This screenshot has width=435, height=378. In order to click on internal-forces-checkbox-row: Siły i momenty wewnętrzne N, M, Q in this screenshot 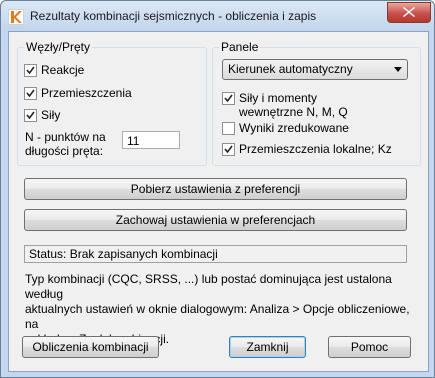, I will do `click(285, 105)`.